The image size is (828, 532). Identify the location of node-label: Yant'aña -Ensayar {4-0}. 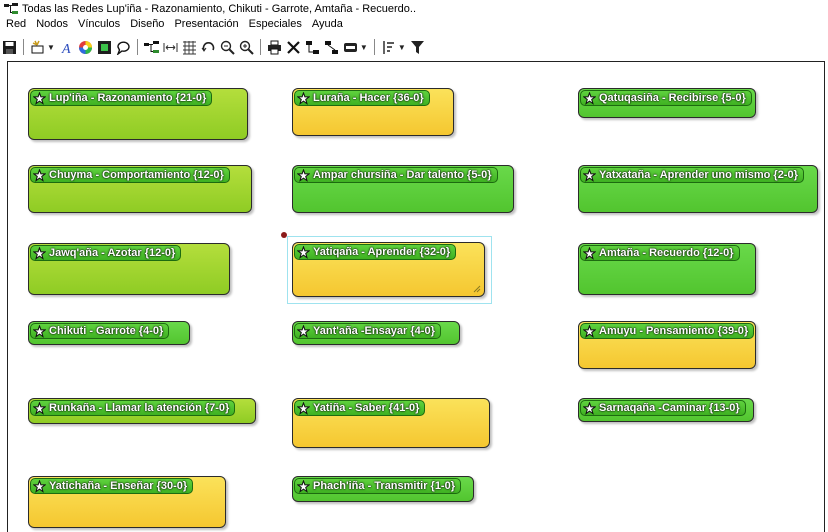
(367, 331).